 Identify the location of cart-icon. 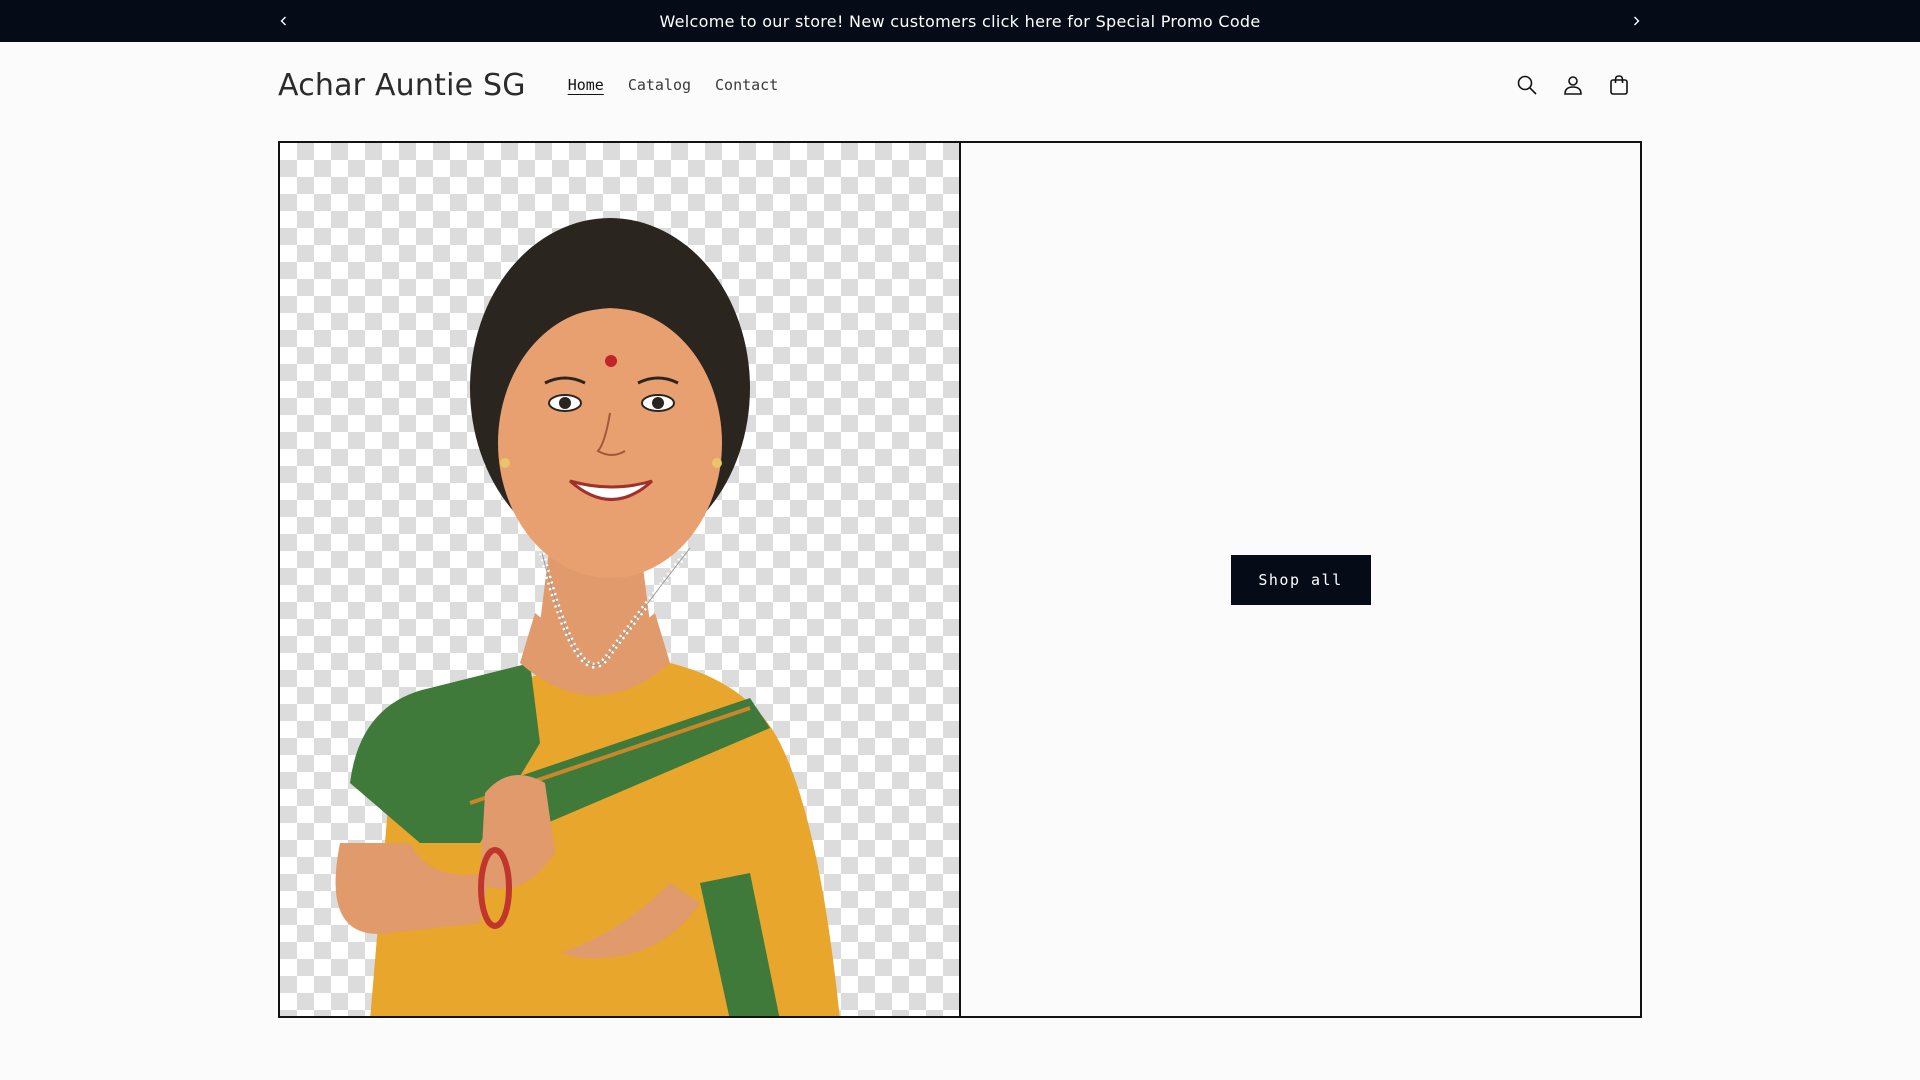
(1619, 85).